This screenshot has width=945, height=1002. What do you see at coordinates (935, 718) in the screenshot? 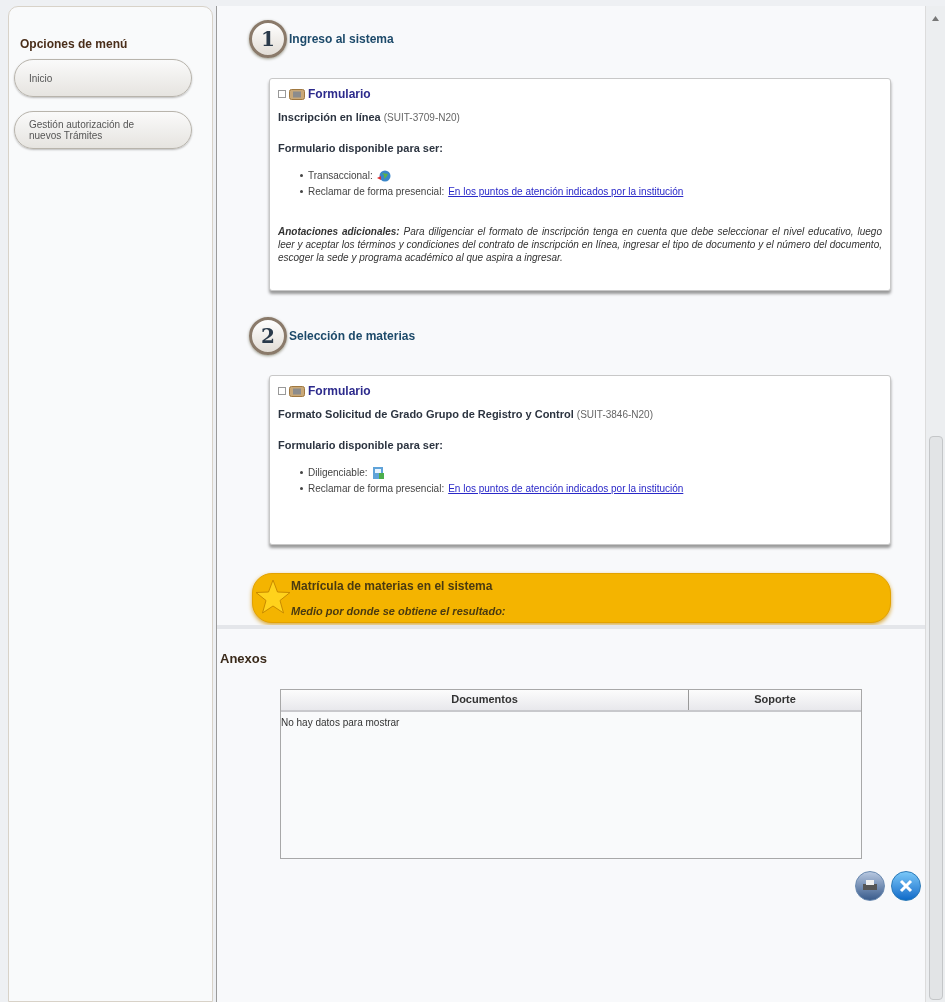
I see `scrollbar-thumb` at bounding box center [935, 718].